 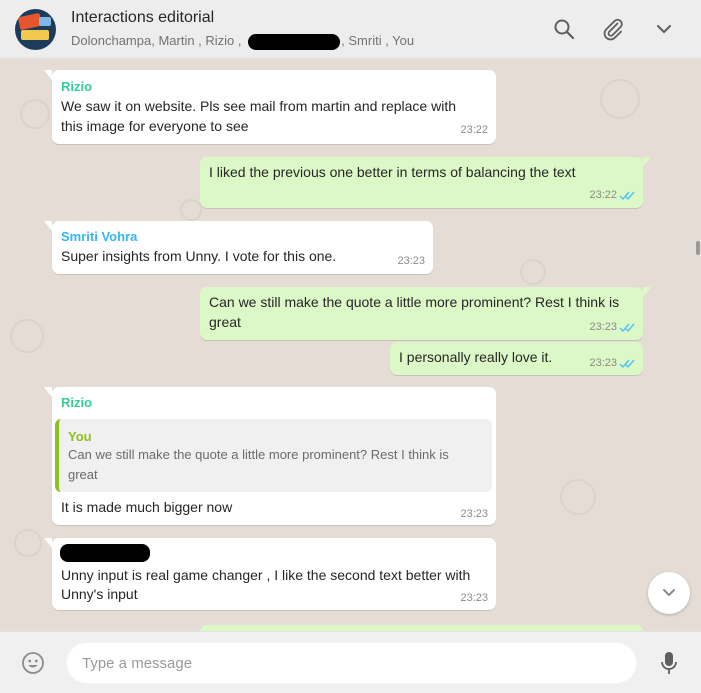 I want to click on emoji-icon, so click(x=33, y=663).